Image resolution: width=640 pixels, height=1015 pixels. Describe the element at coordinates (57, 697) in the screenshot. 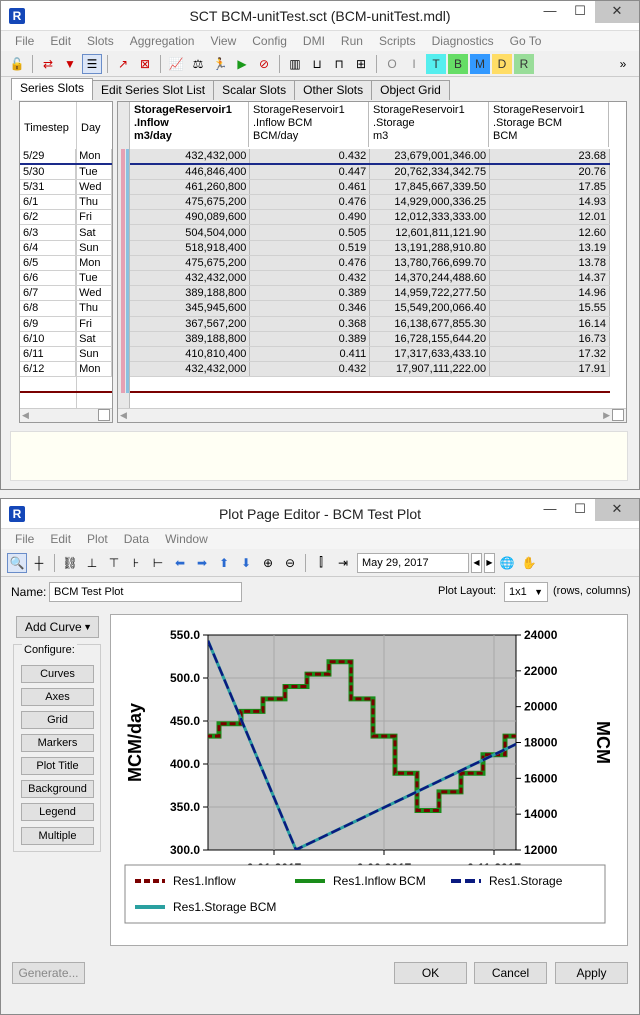

I see `axes-button: Axes` at that location.